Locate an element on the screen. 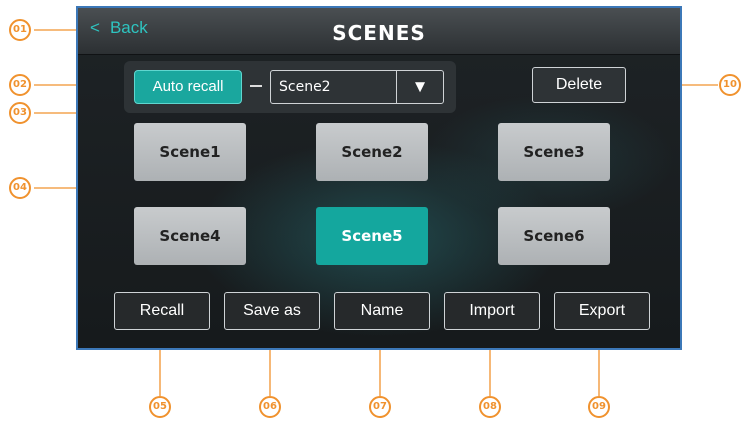 This screenshot has width=752, height=422. auto-recall-group: Auto recall Scene2 ▼ is located at coordinates (290, 87).